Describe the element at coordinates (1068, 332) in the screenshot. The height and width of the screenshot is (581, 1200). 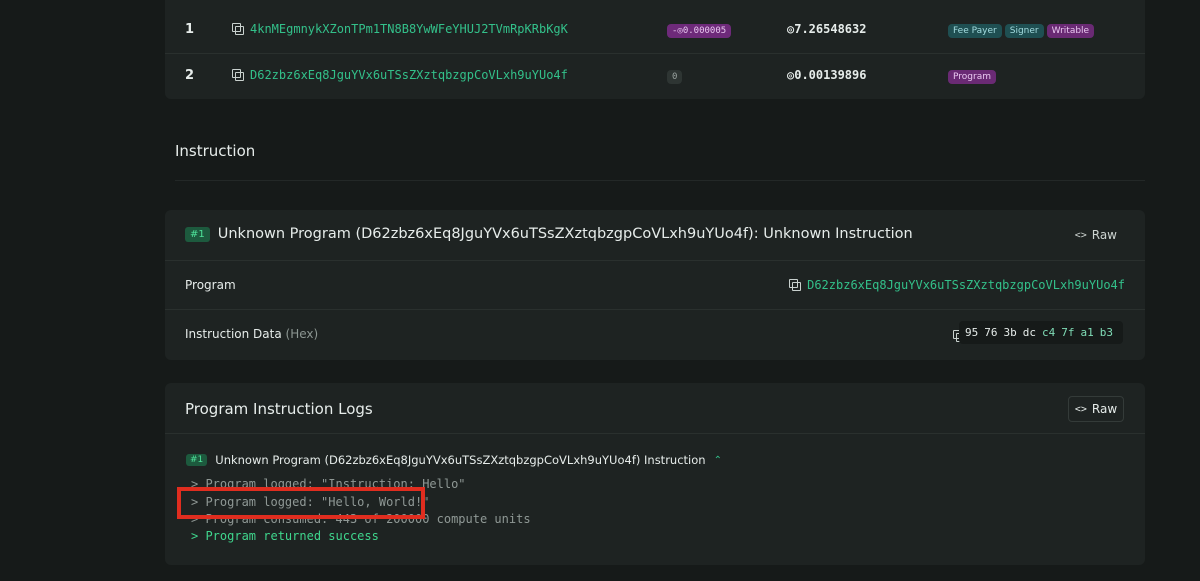
I see `hex-byte: 7f` at that location.